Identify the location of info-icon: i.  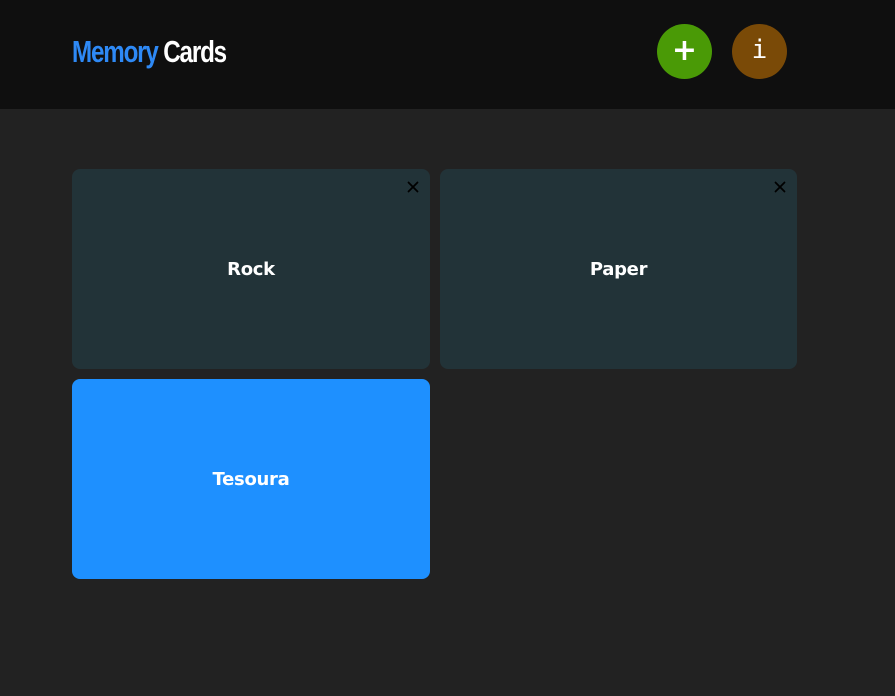
(759, 49).